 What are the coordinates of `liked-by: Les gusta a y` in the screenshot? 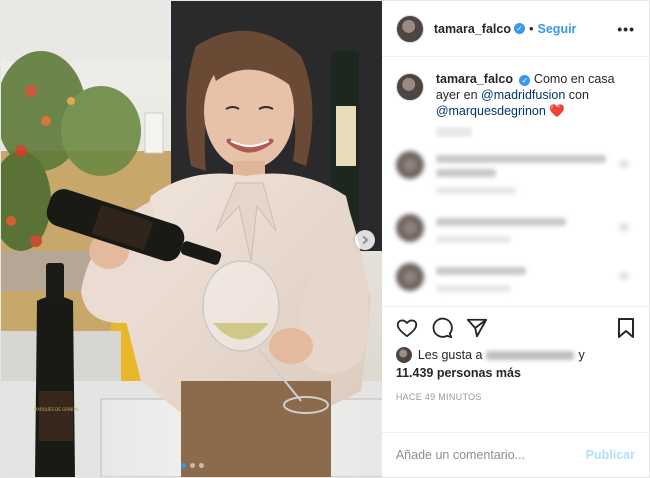 It's located at (515, 355).